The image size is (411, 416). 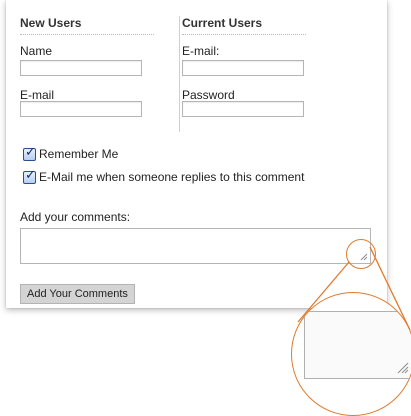 I want to click on zoom-magnifier-circle, so click(x=351, y=354).